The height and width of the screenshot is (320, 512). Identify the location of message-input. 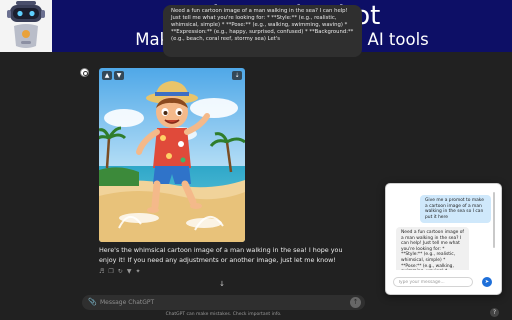
(220, 302).